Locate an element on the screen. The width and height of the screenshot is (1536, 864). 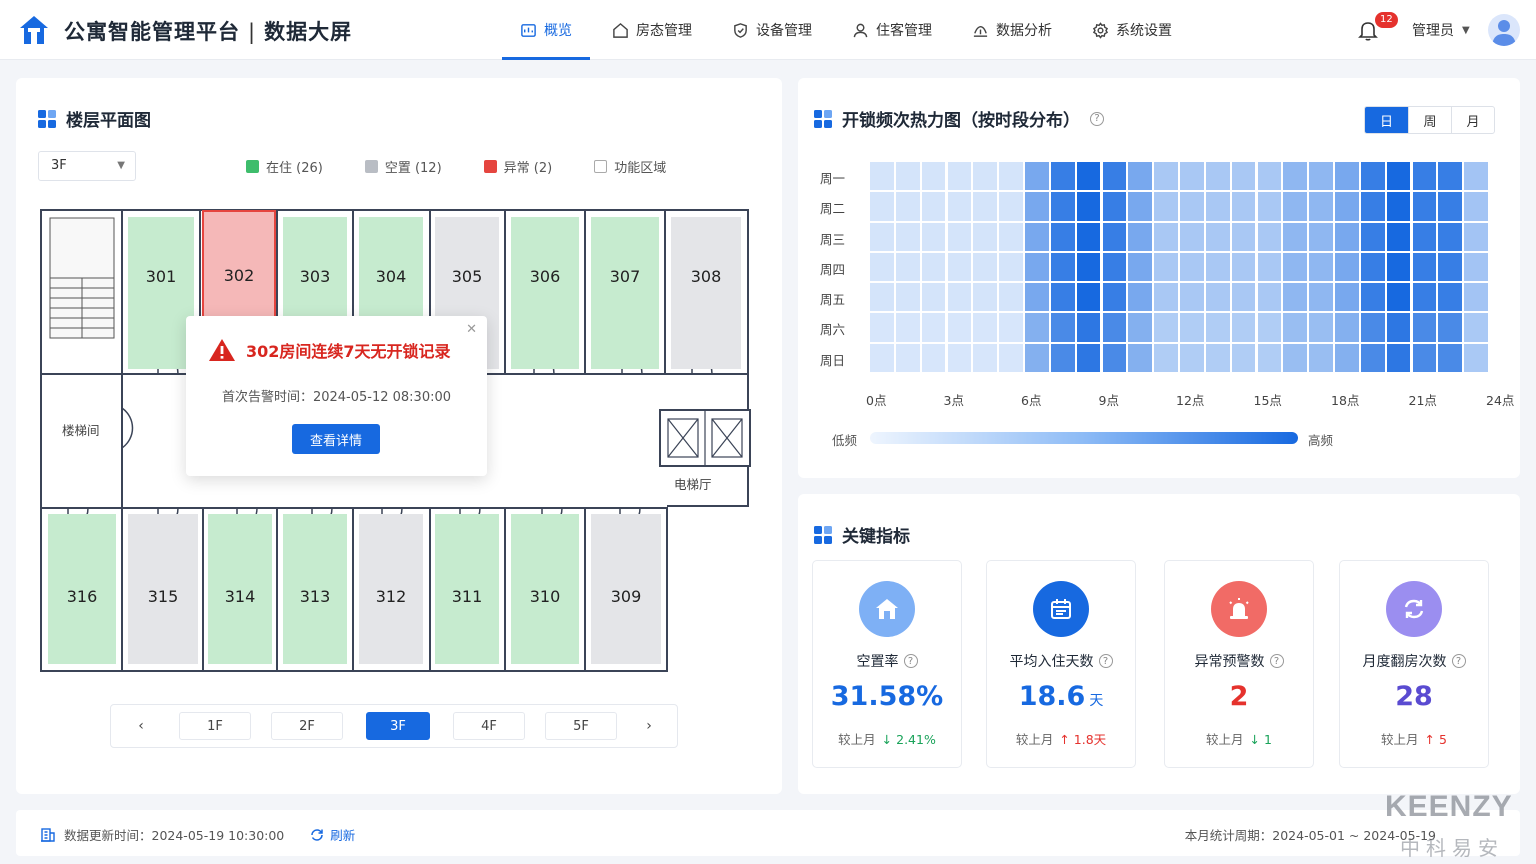
period-month: 月 is located at coordinates (1472, 120).